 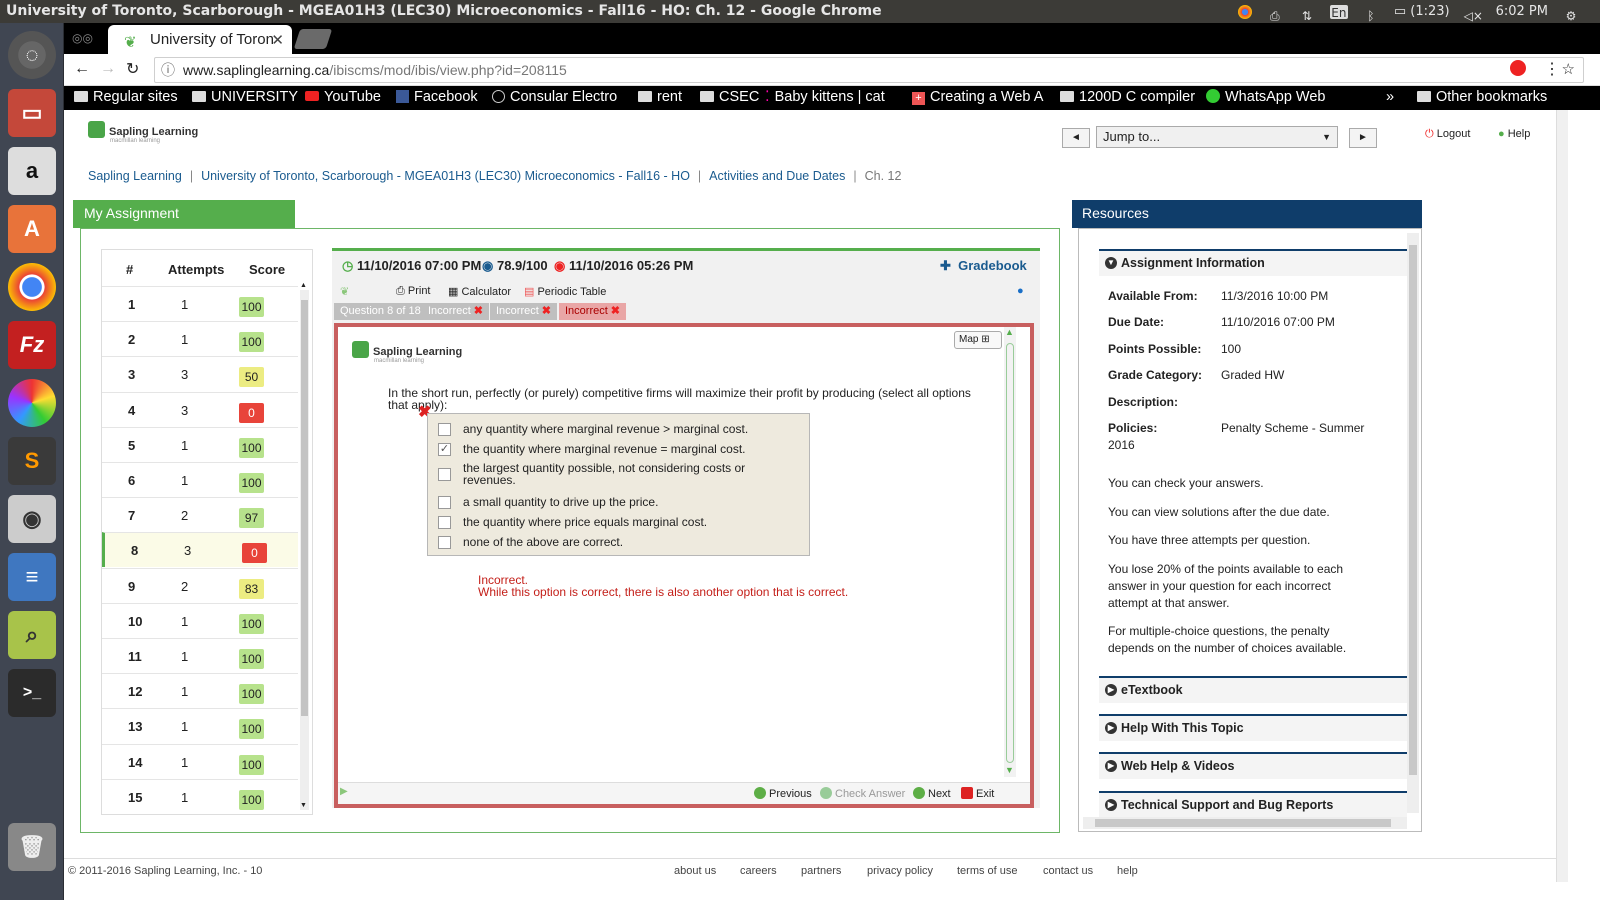 What do you see at coordinates (135, 176) in the screenshot?
I see `breadcrumb-sapling: Sapling Learning` at bounding box center [135, 176].